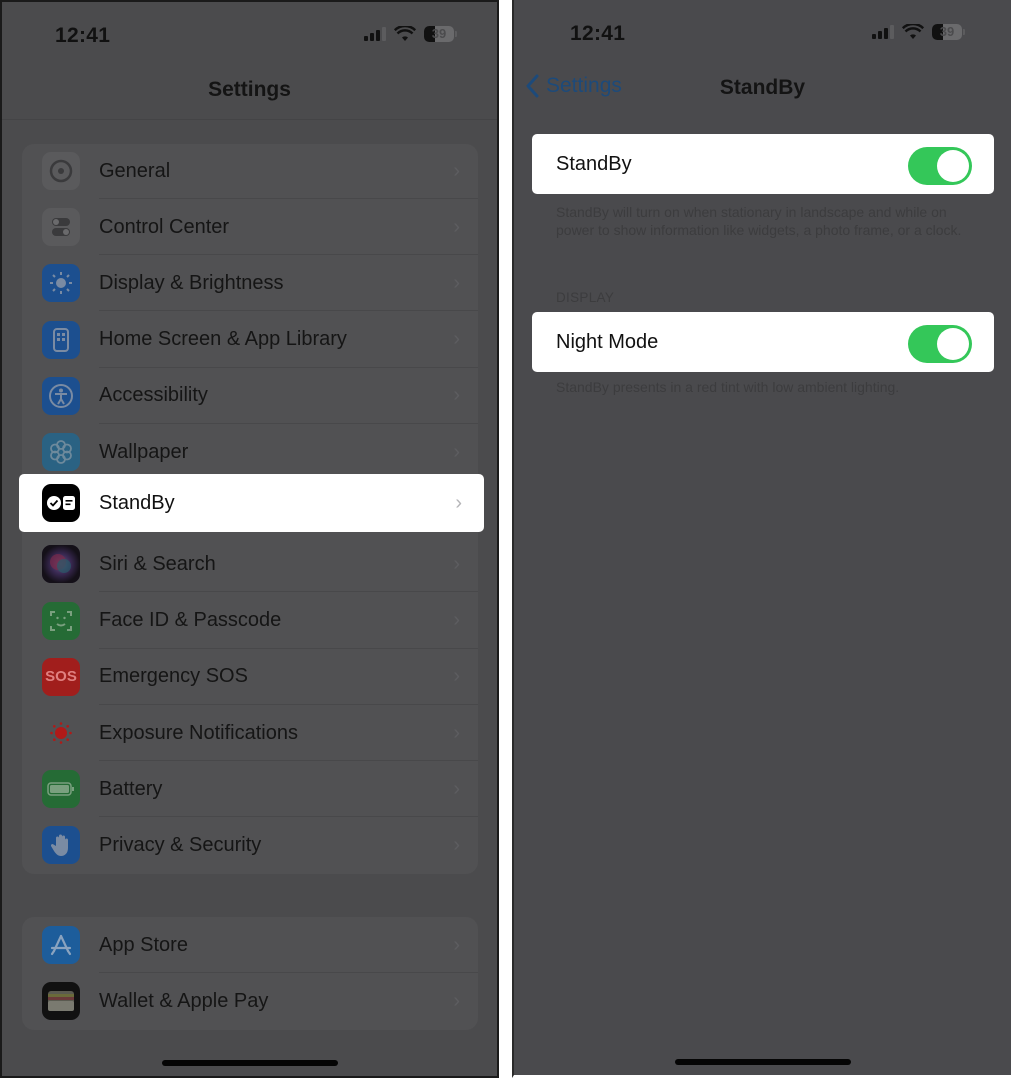 The width and height of the screenshot is (1011, 1078). I want to click on settings-item-privacy-security: Privacy & Security ›, so click(250, 845).